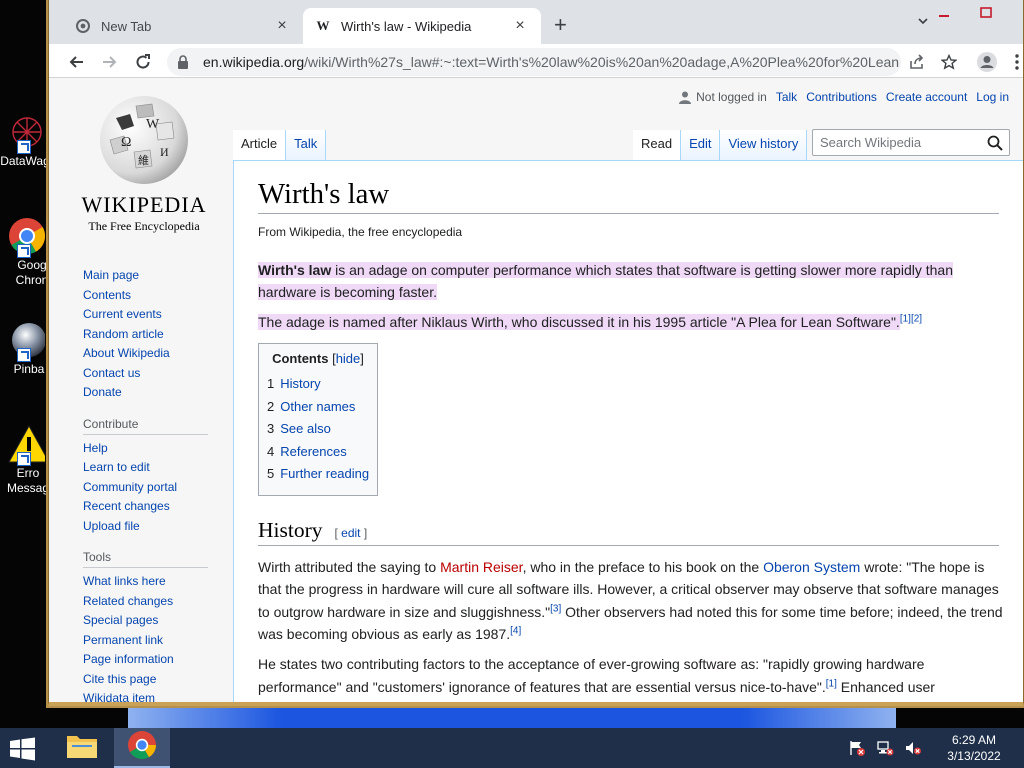  Describe the element at coordinates (885, 748) in the screenshot. I see `network-icon` at that location.